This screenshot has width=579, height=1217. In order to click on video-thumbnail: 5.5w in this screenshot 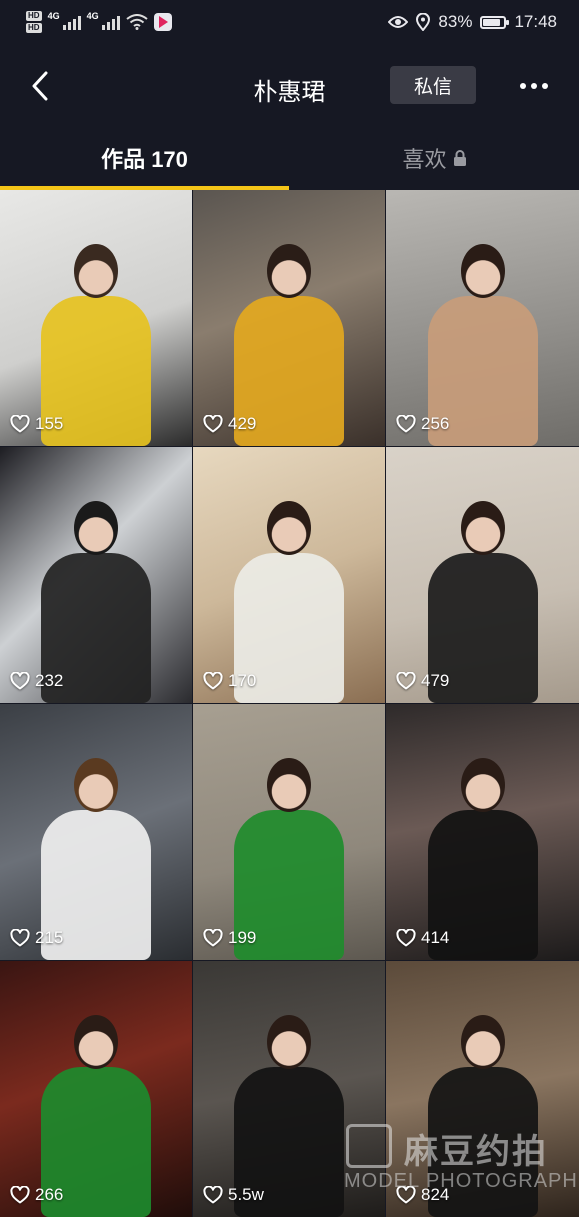, I will do `click(289, 1089)`.